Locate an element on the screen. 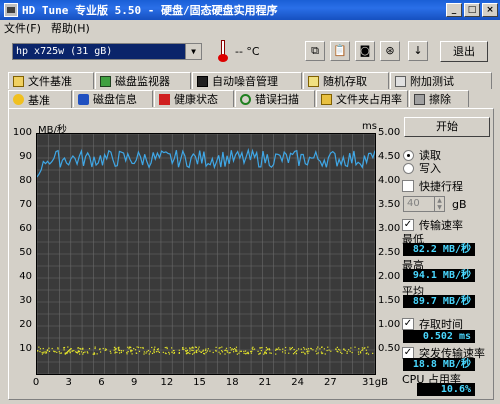 This screenshot has height=404, width=500. spinner-arrows-icon: ▲ ▼ is located at coordinates (439, 204).